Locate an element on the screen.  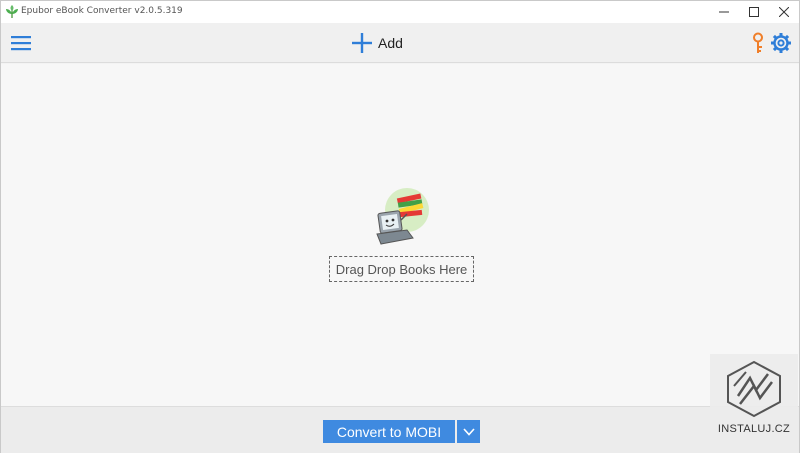
minimize-button is located at coordinates (724, 12).